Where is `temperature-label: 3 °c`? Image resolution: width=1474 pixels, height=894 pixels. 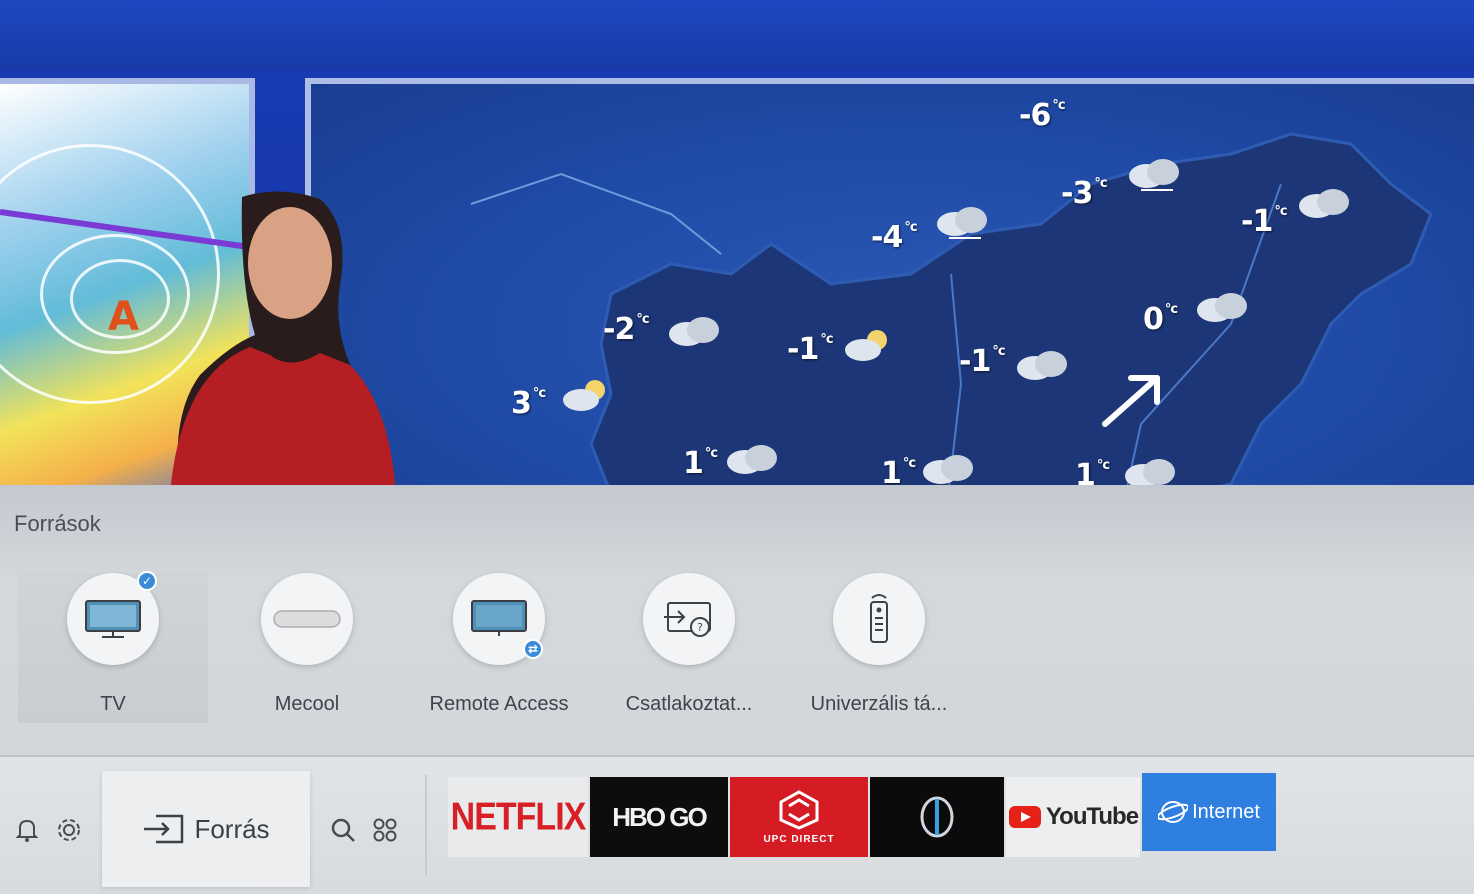
temperature-label: 3 °c is located at coordinates (528, 403).